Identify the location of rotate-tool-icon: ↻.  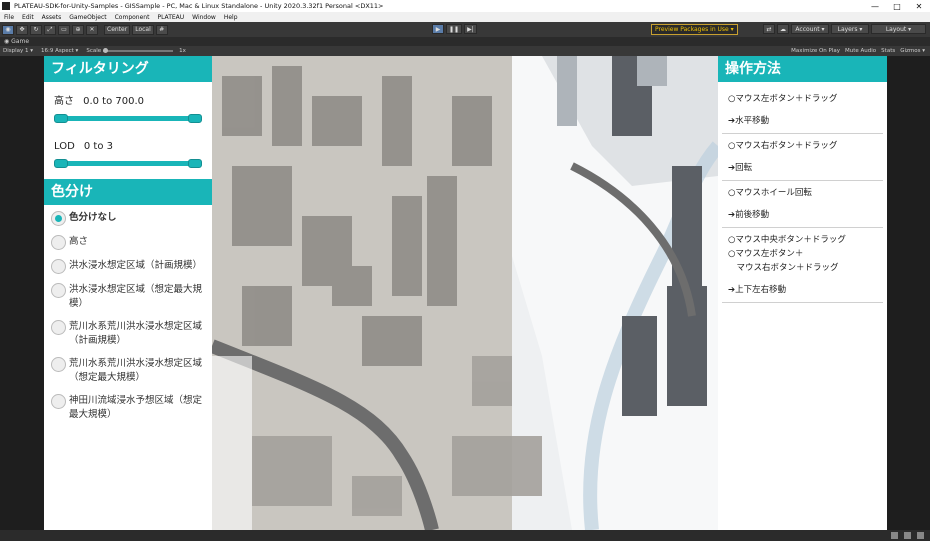
(36, 29).